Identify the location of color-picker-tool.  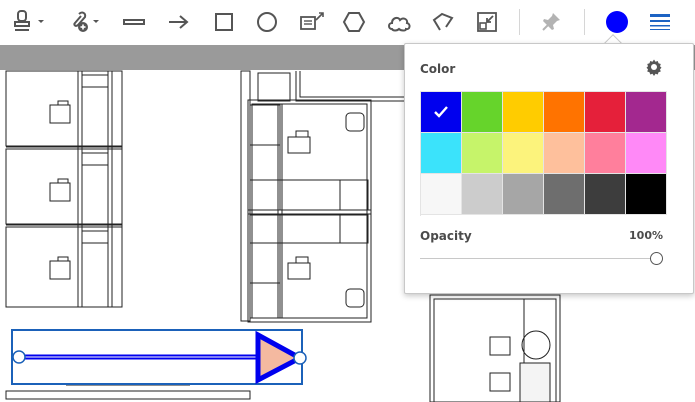
(617, 22).